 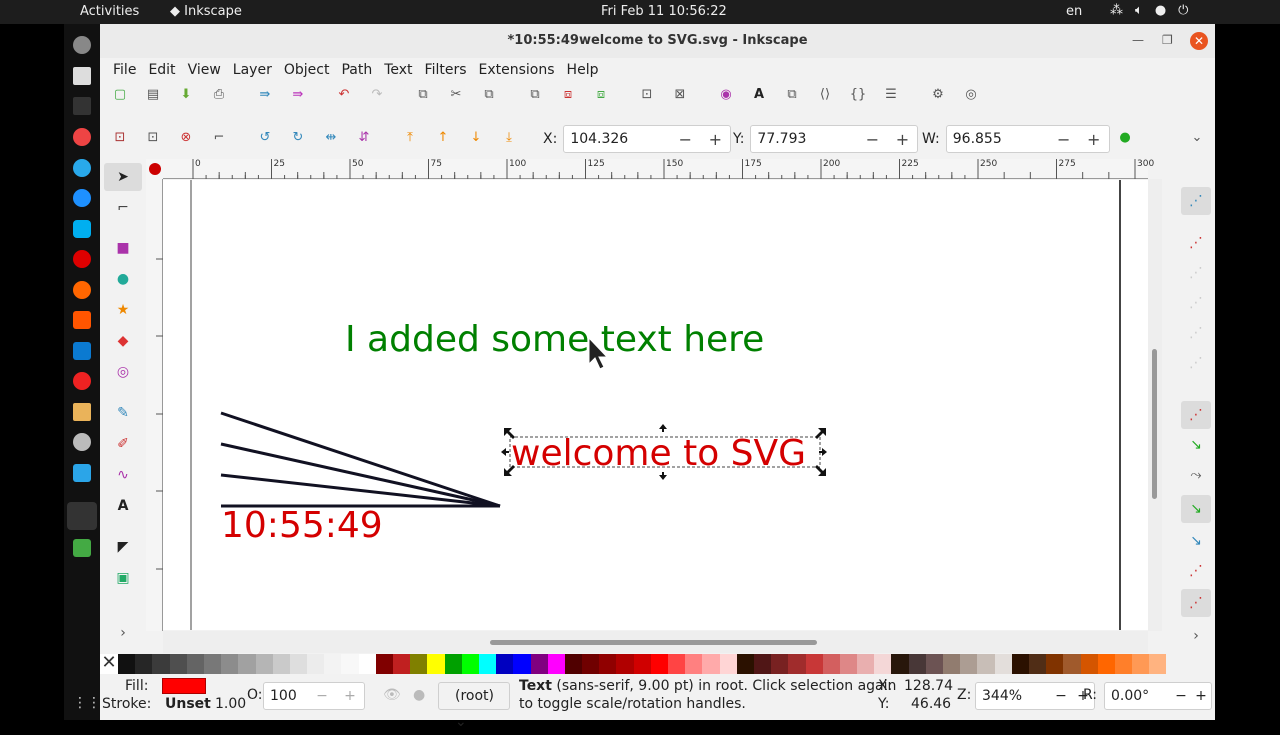 I want to click on skype-icon, so click(x=82, y=229).